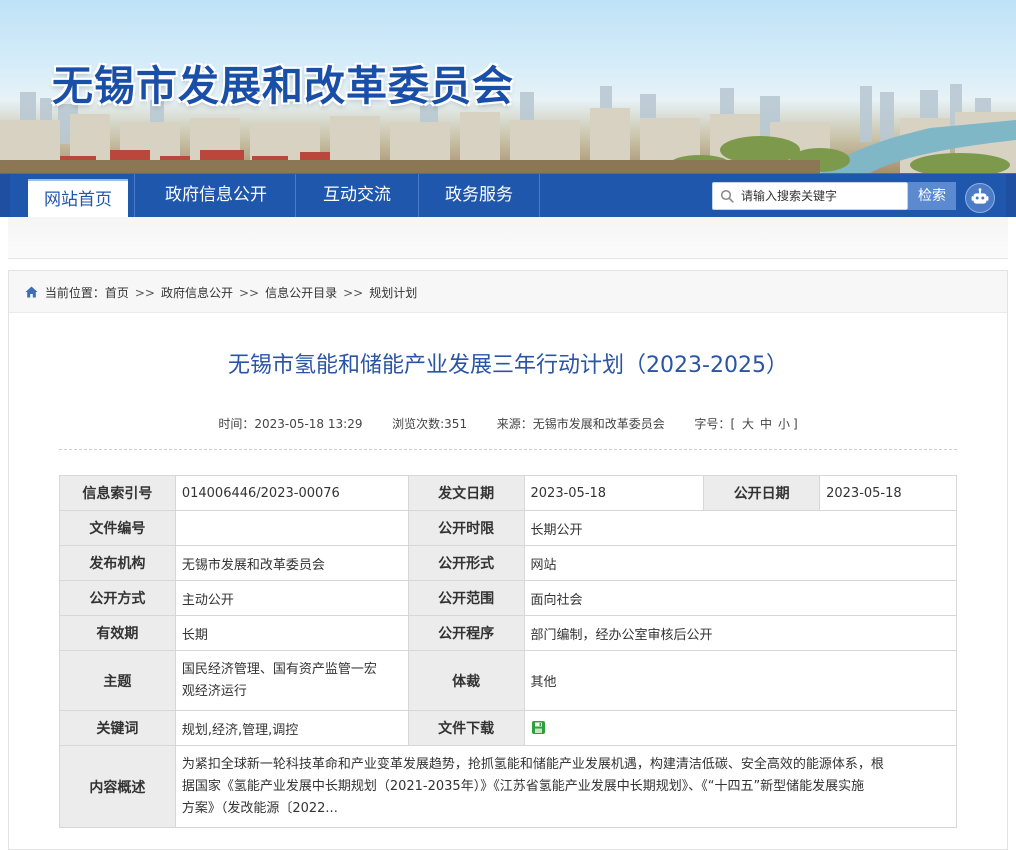 The image size is (1016, 850). I want to click on fontsize-small: 小, so click(784, 424).